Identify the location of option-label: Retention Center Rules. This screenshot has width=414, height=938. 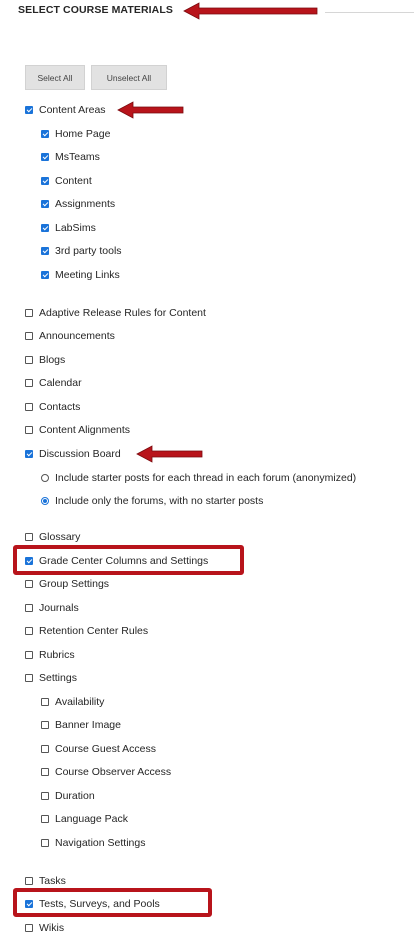
(94, 631).